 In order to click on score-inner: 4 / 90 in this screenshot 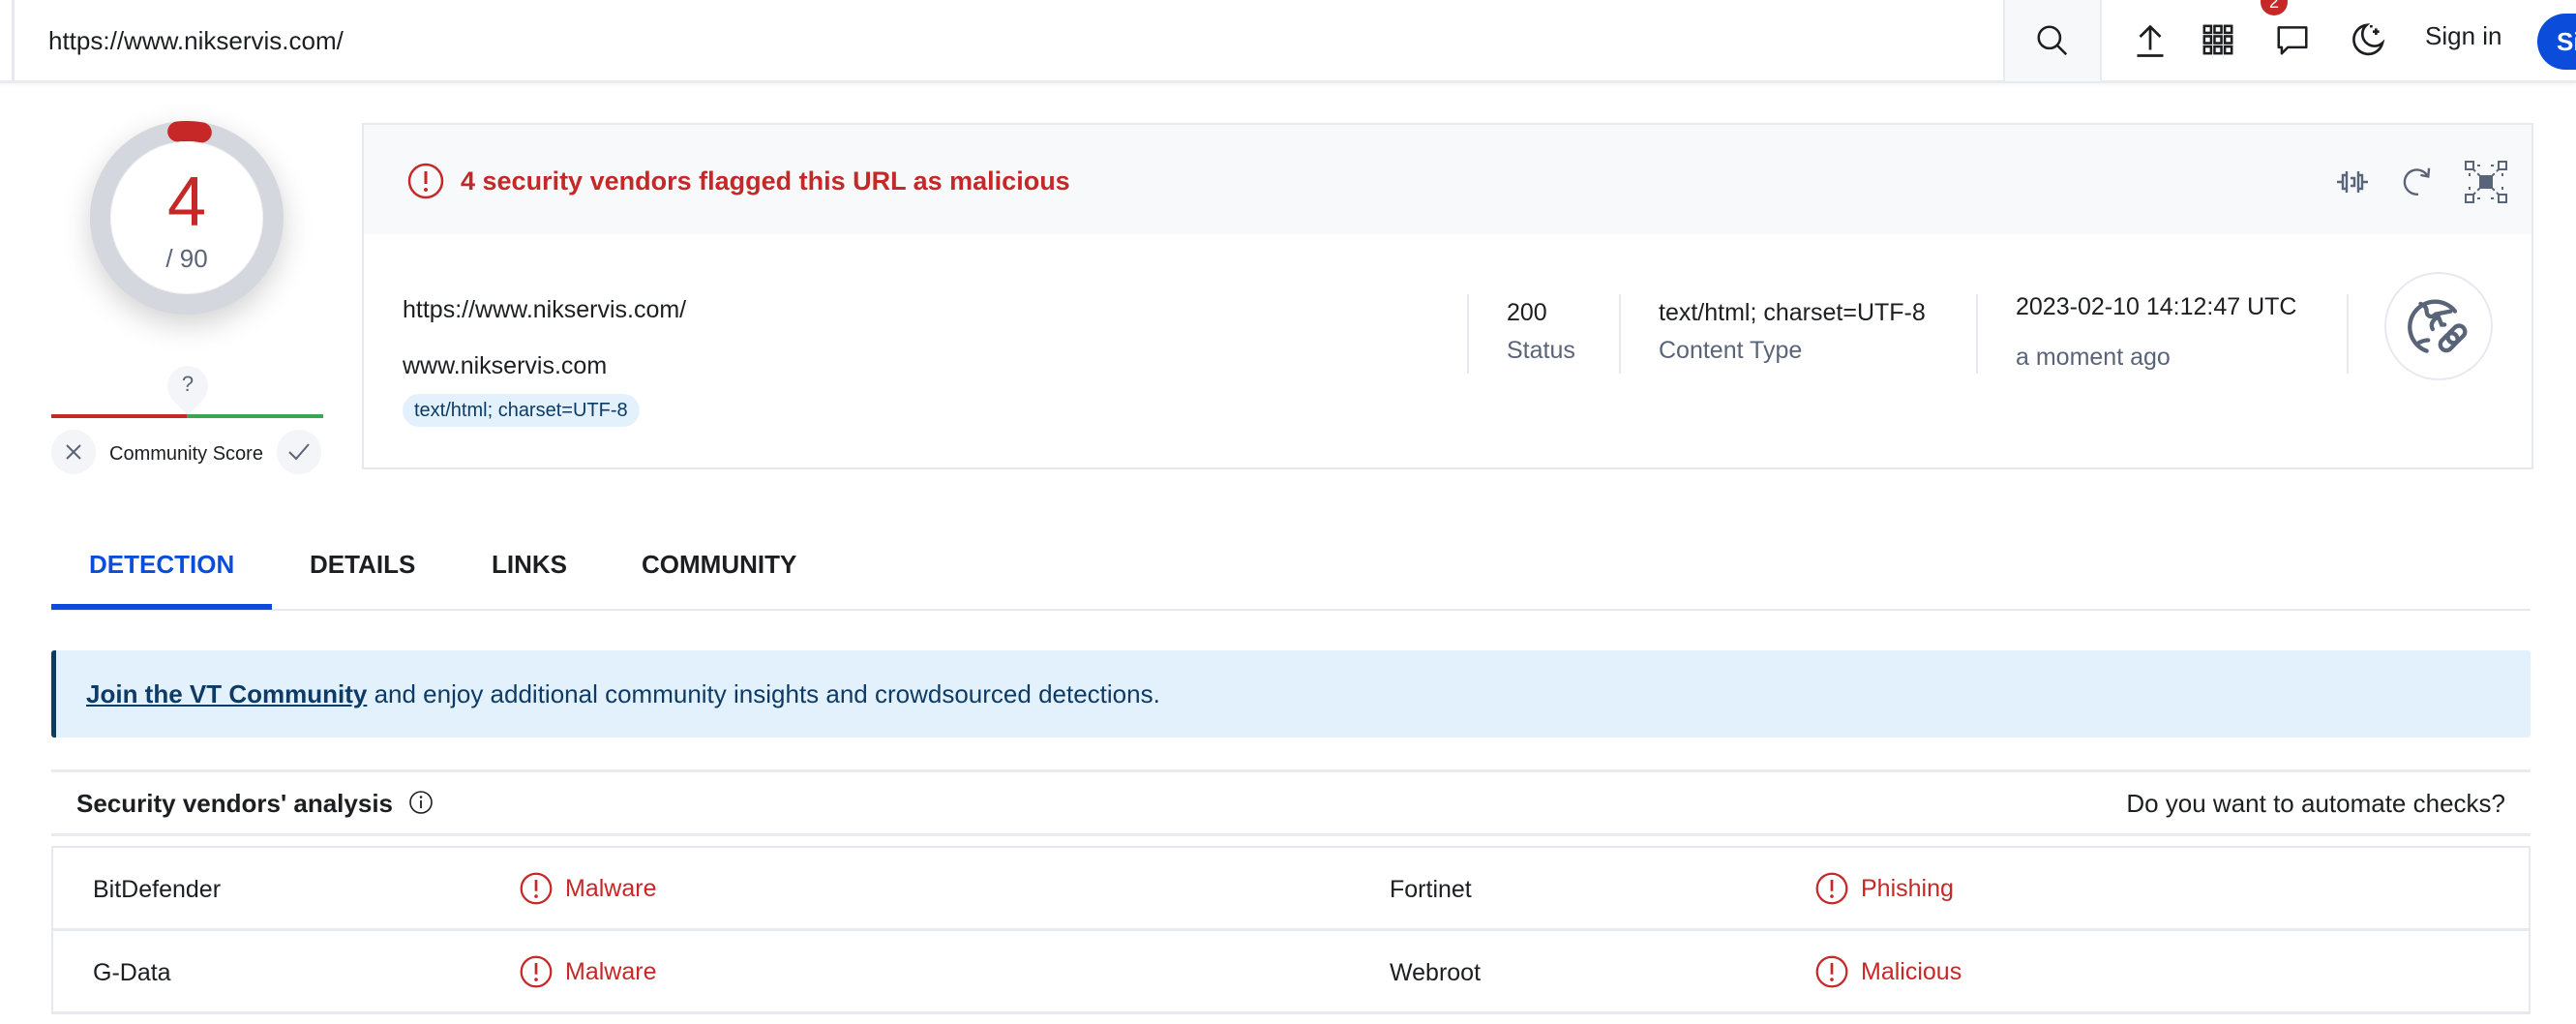, I will do `click(186, 217)`.